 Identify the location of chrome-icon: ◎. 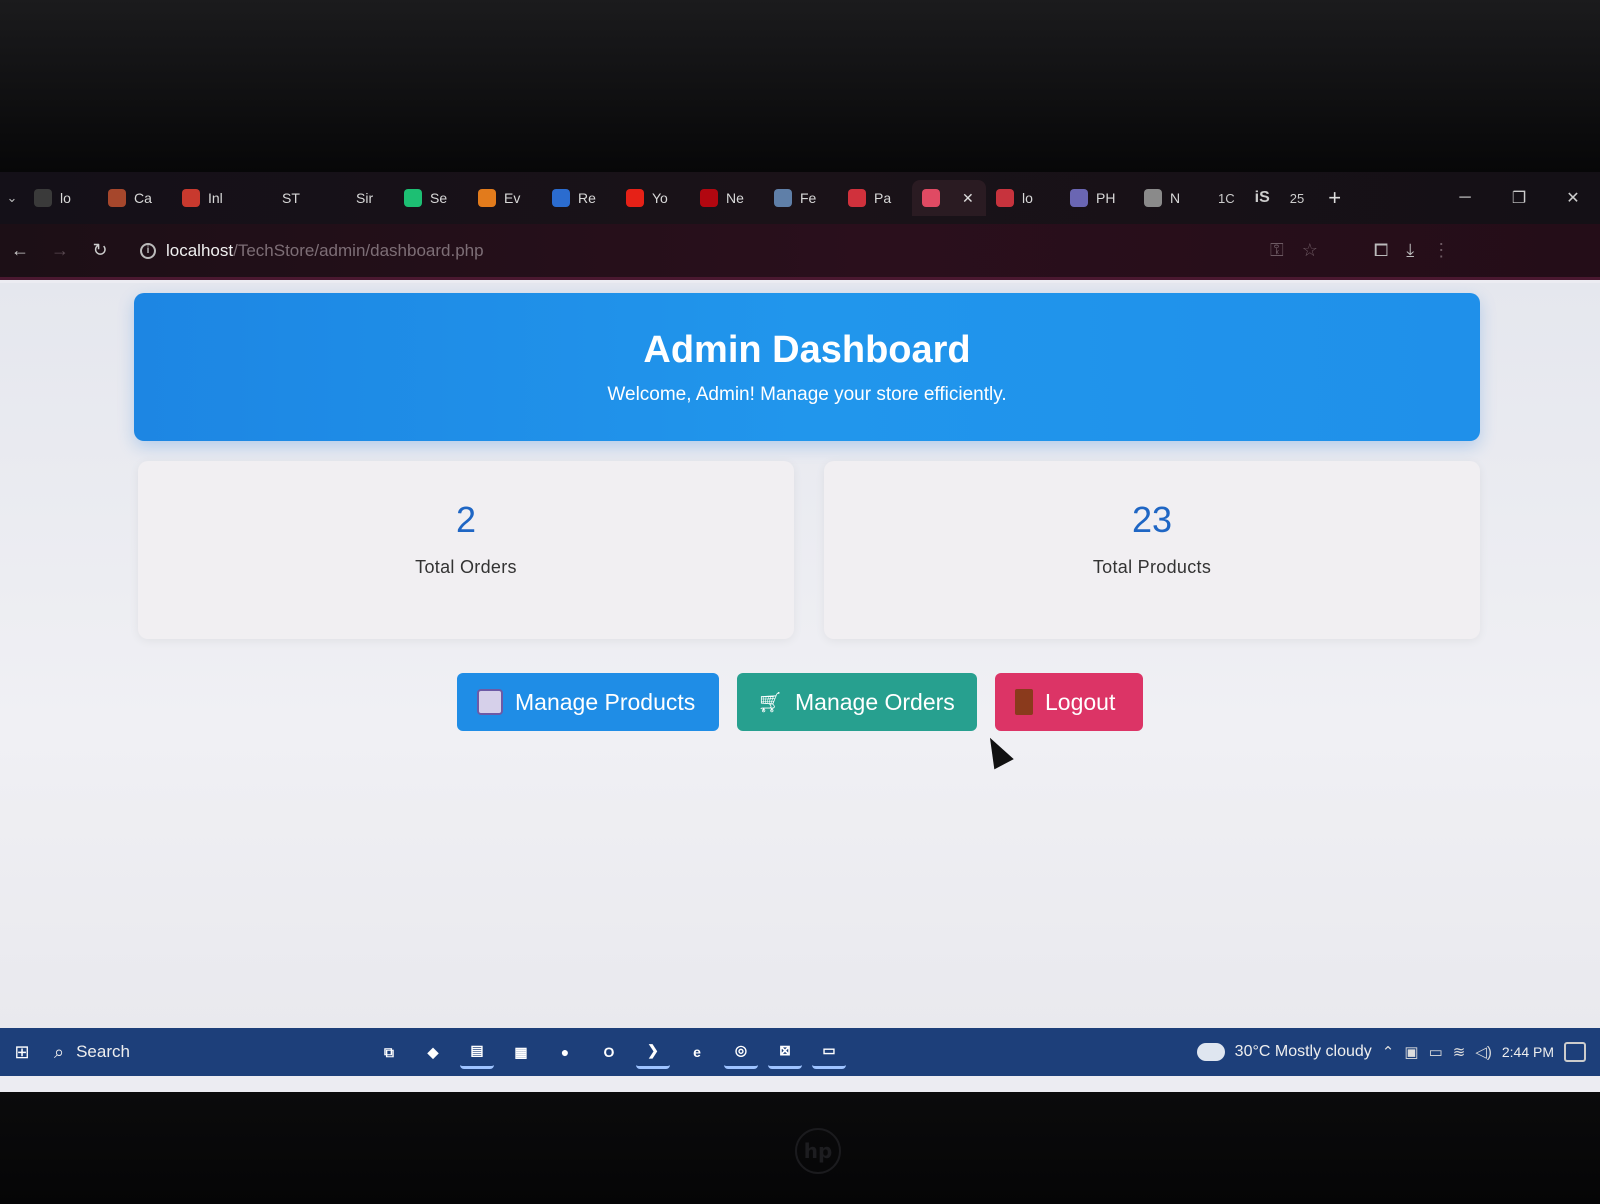
(741, 1052).